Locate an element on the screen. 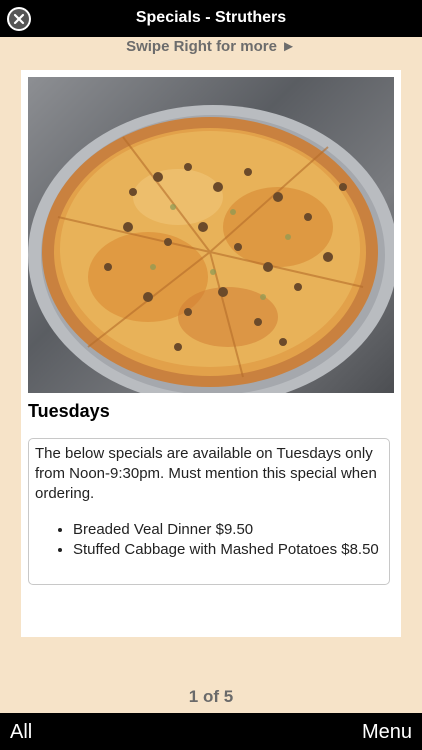 The image size is (422, 750). bottom-bar: All Menu is located at coordinates (211, 731).